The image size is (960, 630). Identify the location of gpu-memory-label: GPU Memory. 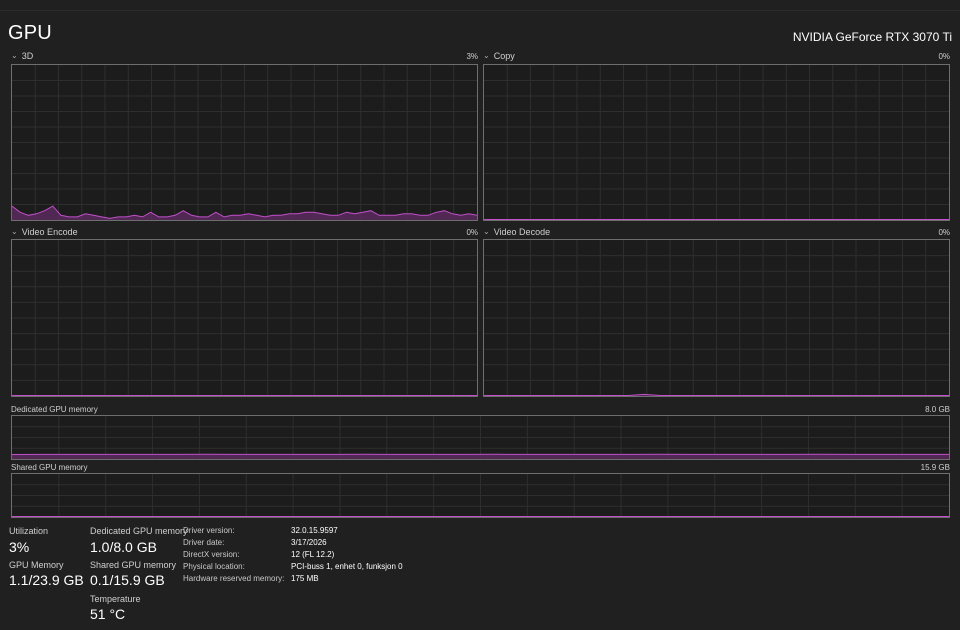
(36, 565).